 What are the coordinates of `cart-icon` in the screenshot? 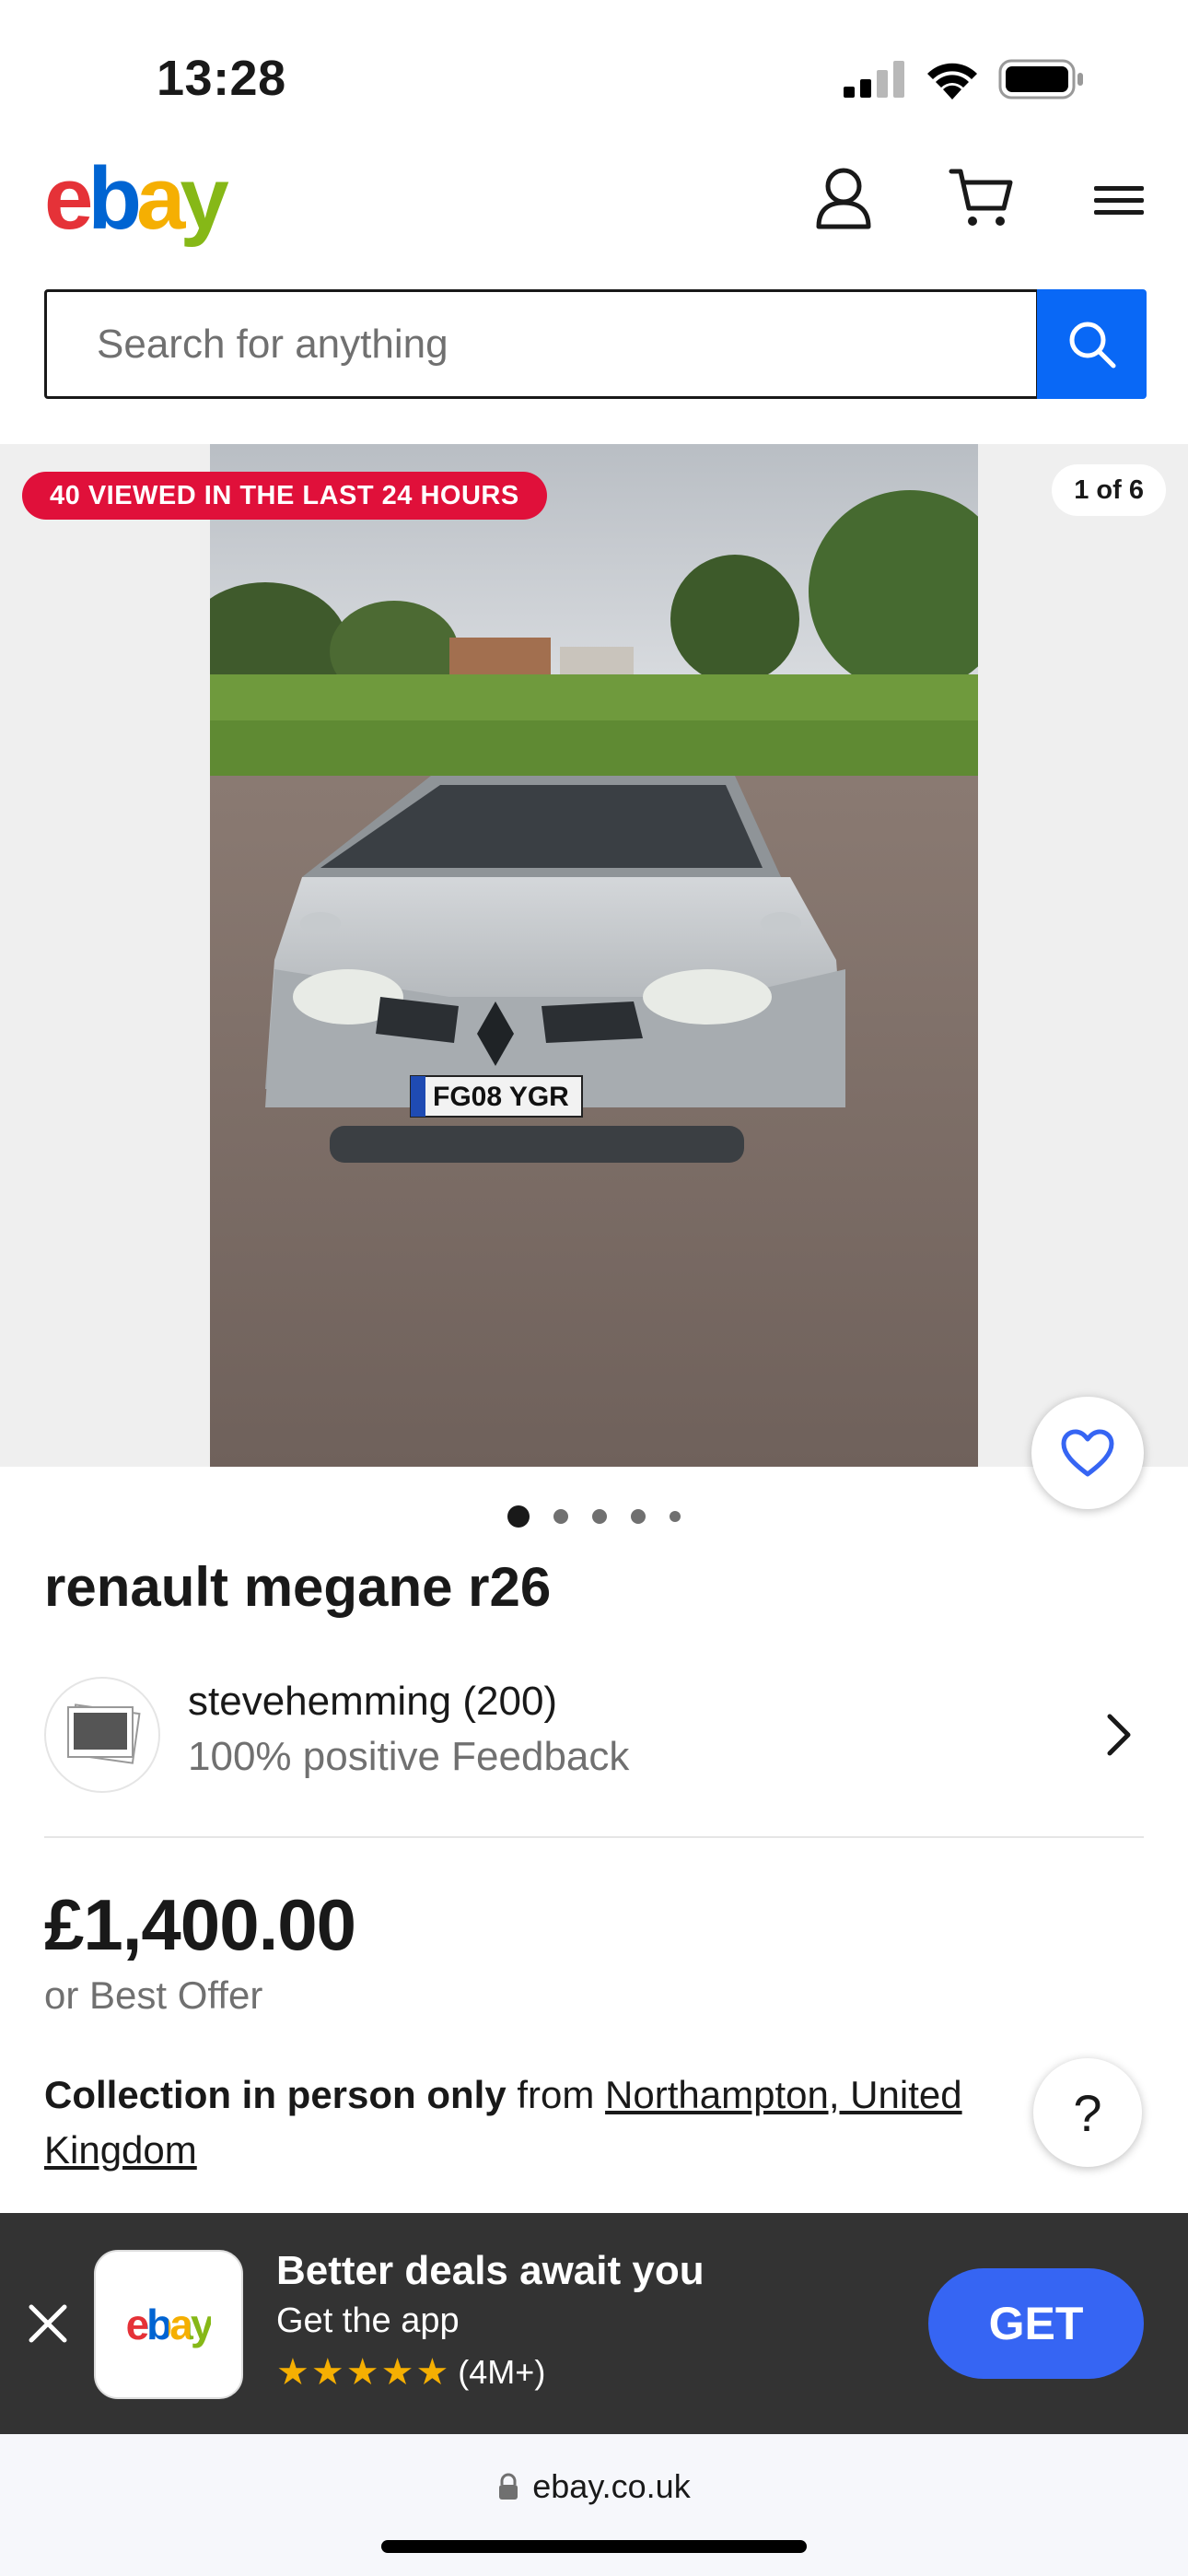 It's located at (982, 198).